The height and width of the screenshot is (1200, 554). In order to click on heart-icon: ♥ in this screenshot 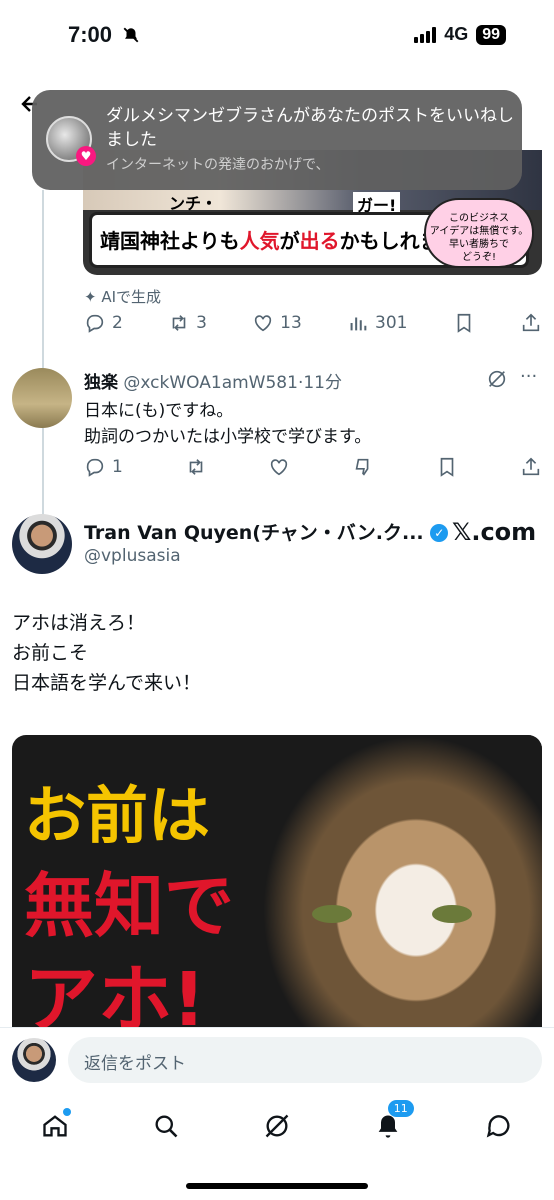, I will do `click(86, 156)`.